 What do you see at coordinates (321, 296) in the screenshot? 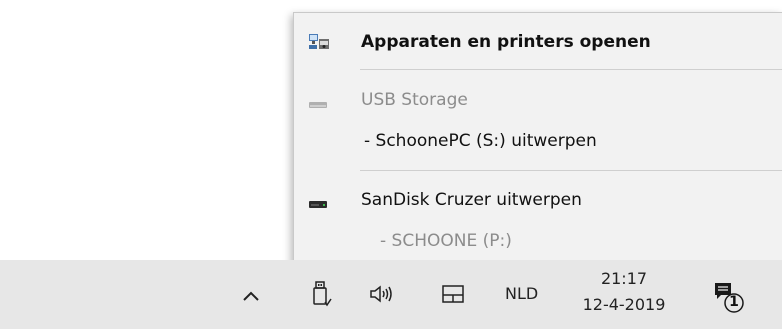
I see `usb-safely-remove-icon` at bounding box center [321, 296].